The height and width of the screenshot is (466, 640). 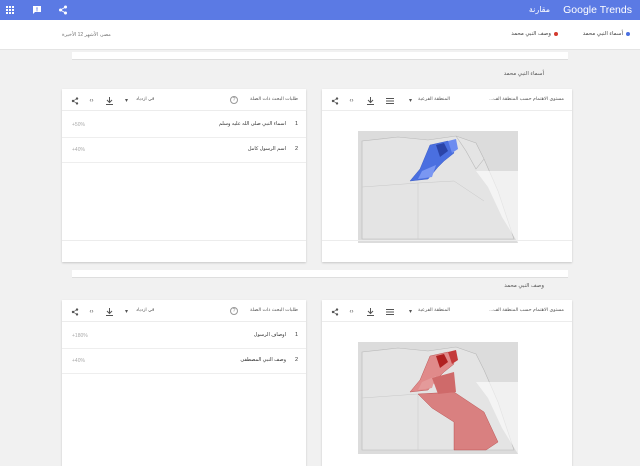 What do you see at coordinates (252, 124) in the screenshot?
I see `row-query: اسماء النبي صلى الله عليه وسلم` at bounding box center [252, 124].